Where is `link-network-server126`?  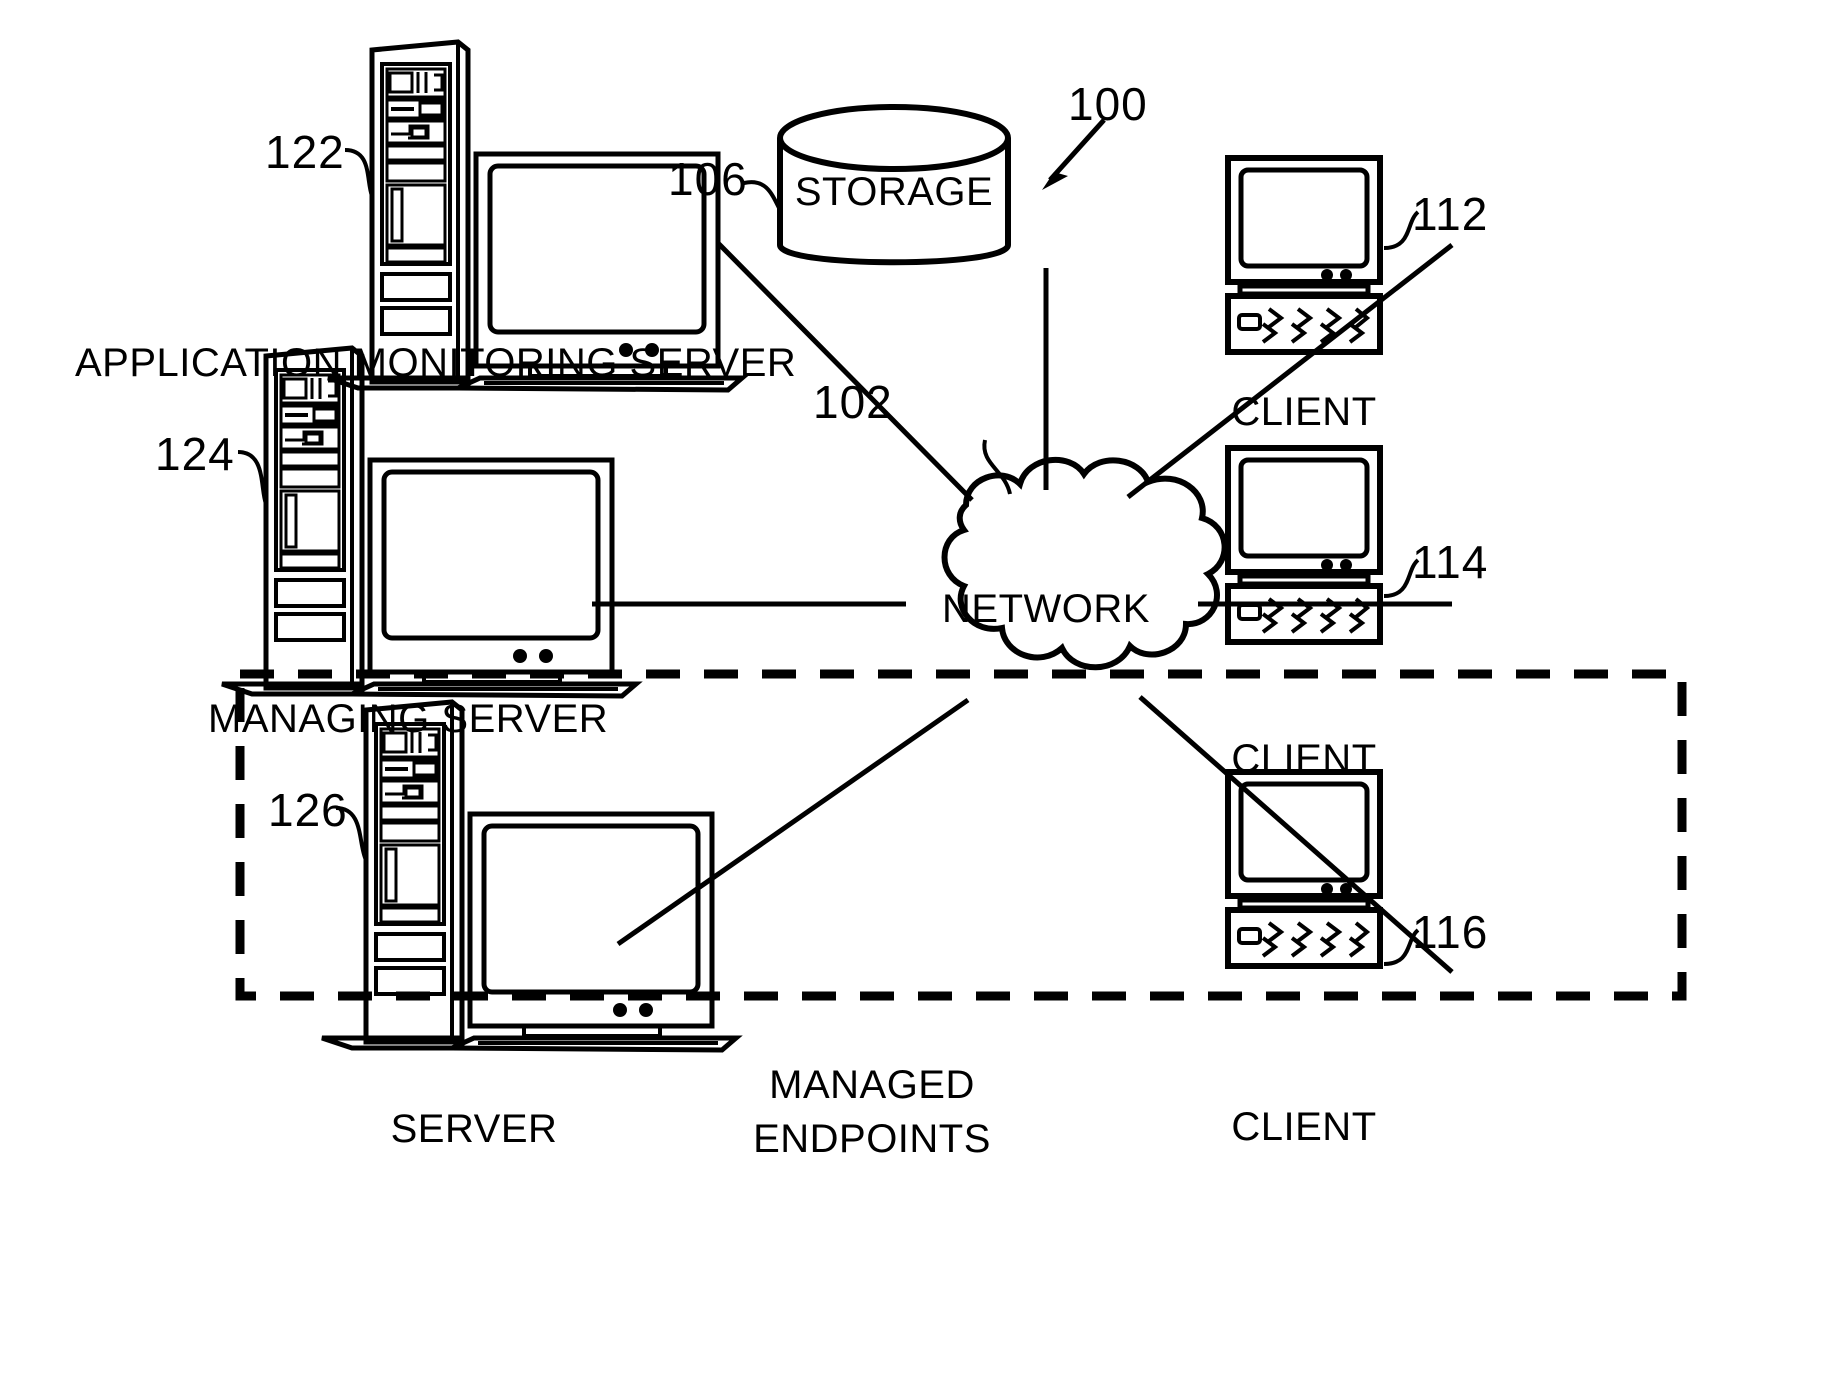
link-network-server126 is located at coordinates (793, 822).